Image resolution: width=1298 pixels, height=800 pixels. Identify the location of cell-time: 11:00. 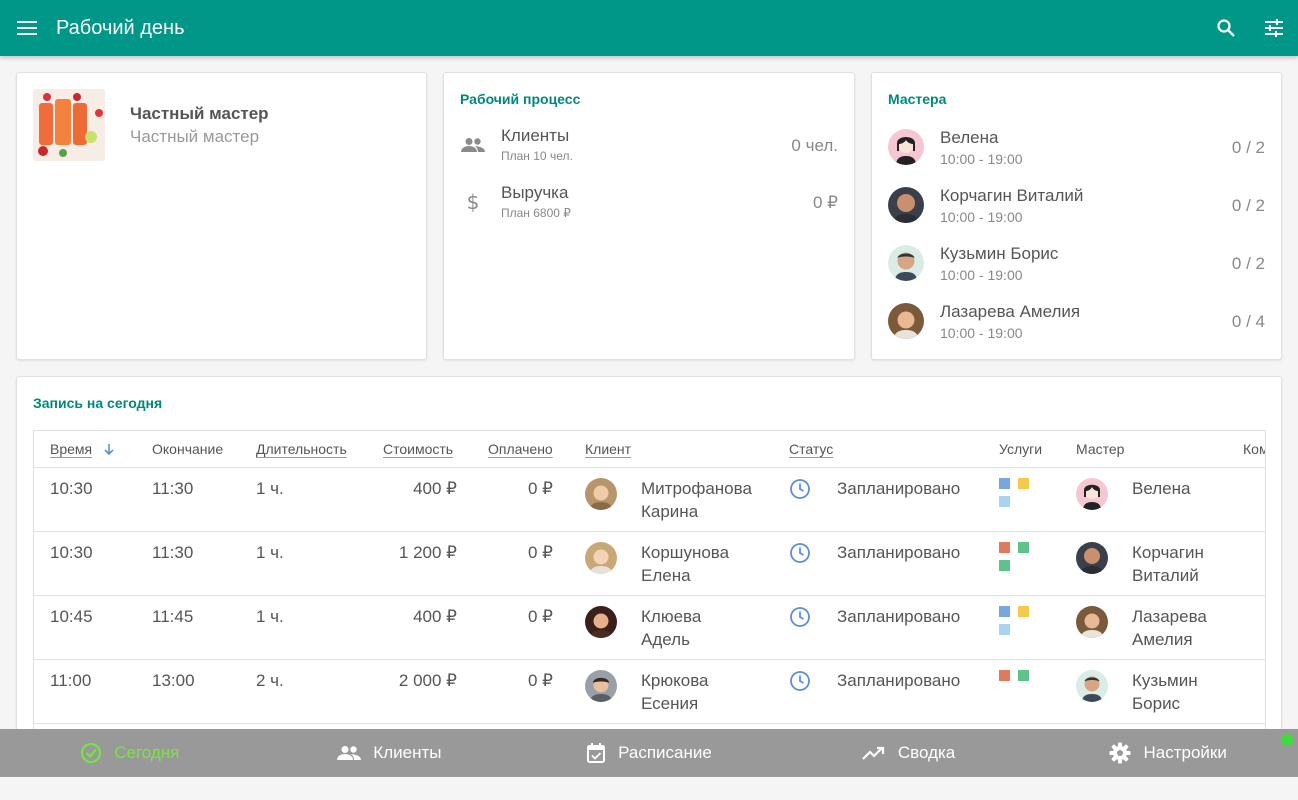
(71, 680).